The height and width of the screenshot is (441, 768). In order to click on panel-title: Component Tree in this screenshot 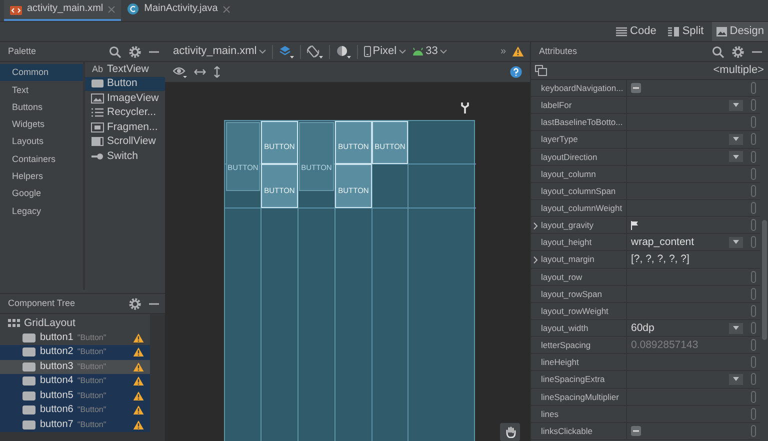, I will do `click(42, 303)`.